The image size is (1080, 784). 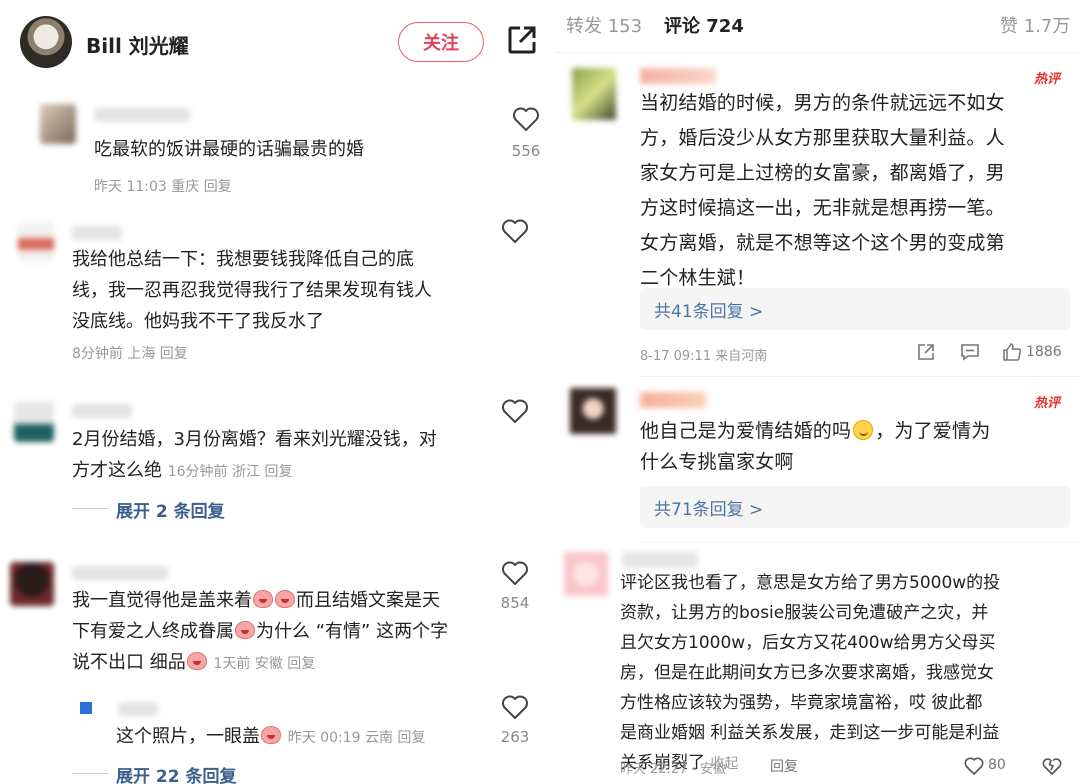 What do you see at coordinates (997, 765) in the screenshot?
I see `like-count: 80` at bounding box center [997, 765].